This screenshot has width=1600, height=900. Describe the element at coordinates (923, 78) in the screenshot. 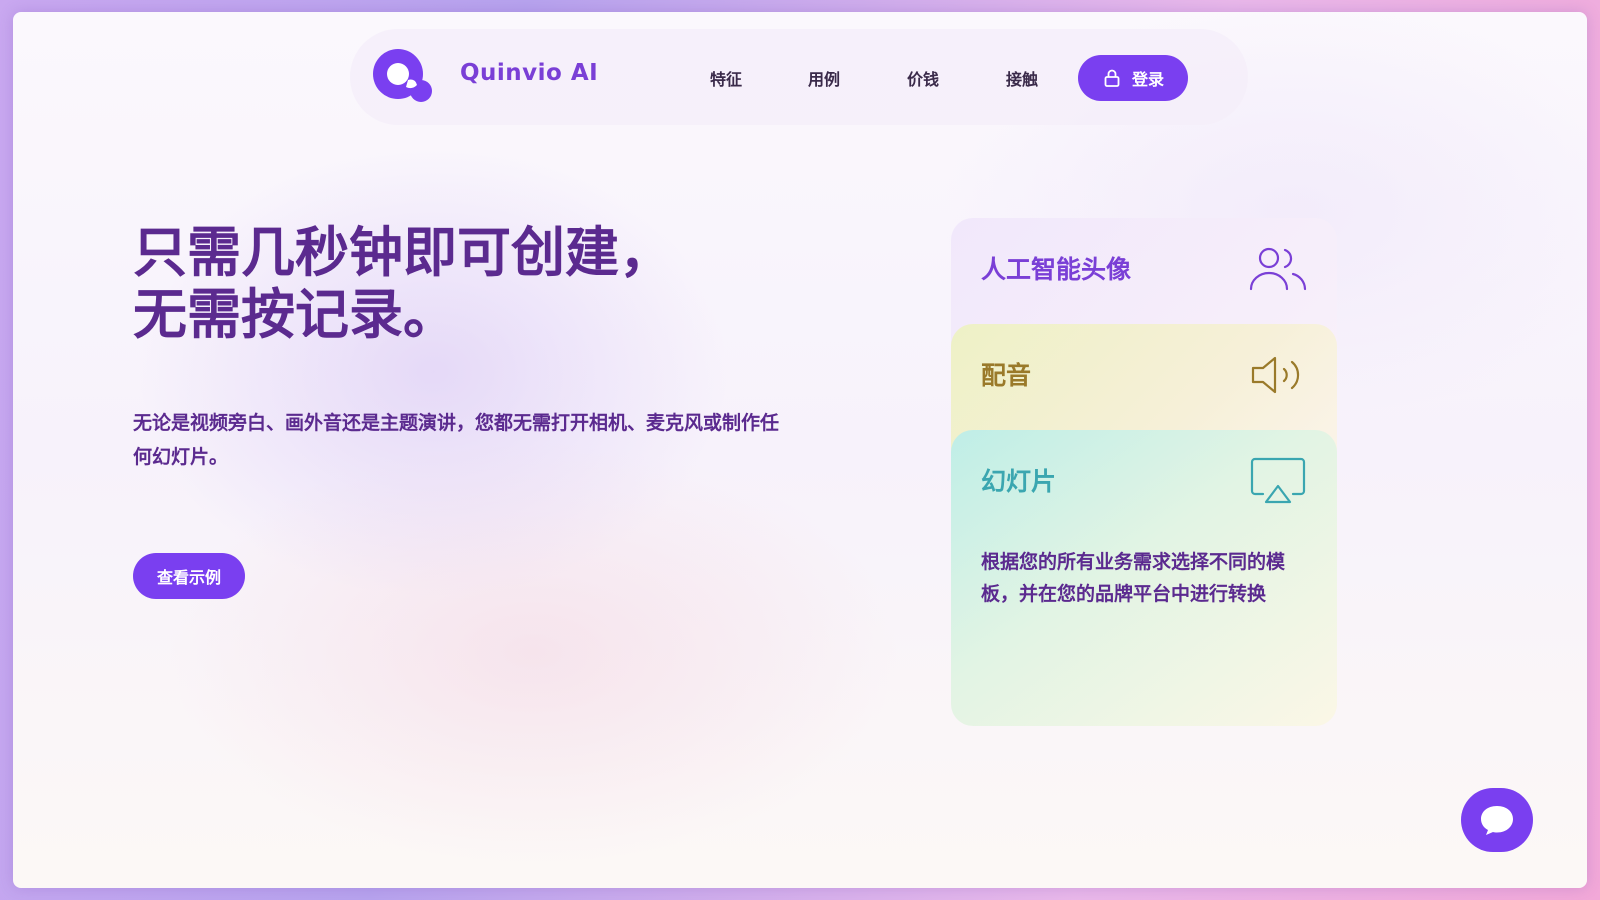

I see `nav-link-pricing: 价钱` at that location.